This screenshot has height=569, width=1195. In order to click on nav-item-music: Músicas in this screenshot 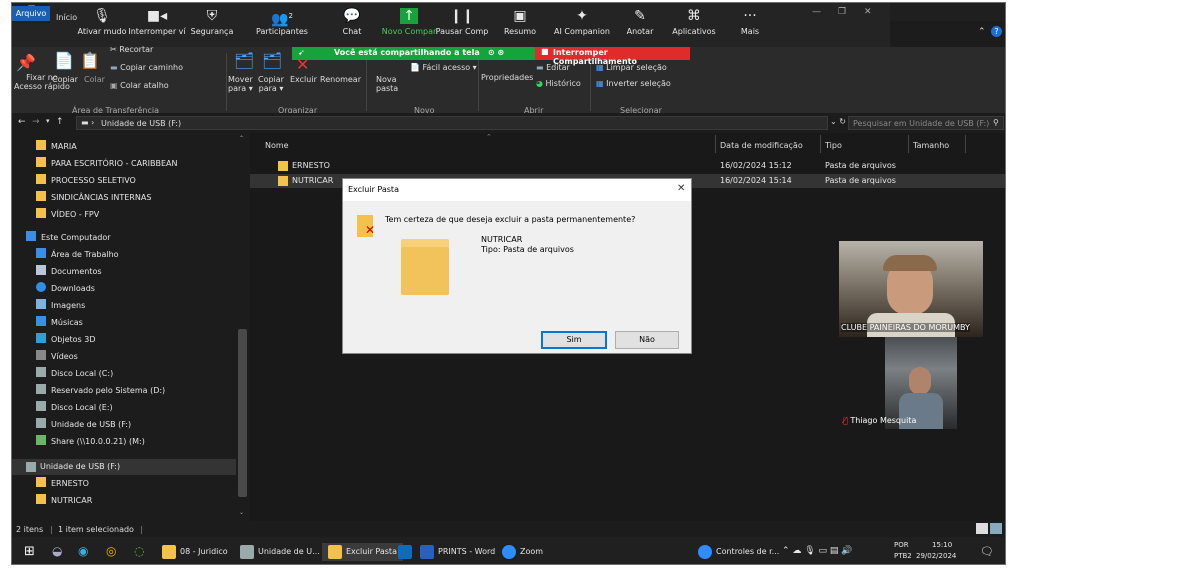, I will do `click(59, 323)`.